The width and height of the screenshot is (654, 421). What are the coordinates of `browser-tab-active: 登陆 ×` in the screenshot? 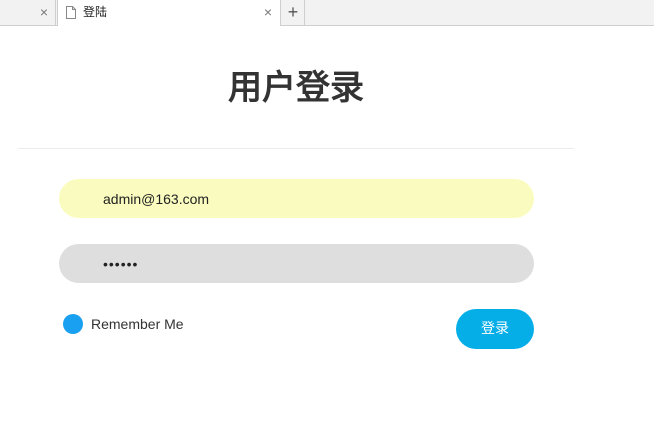 It's located at (169, 13).